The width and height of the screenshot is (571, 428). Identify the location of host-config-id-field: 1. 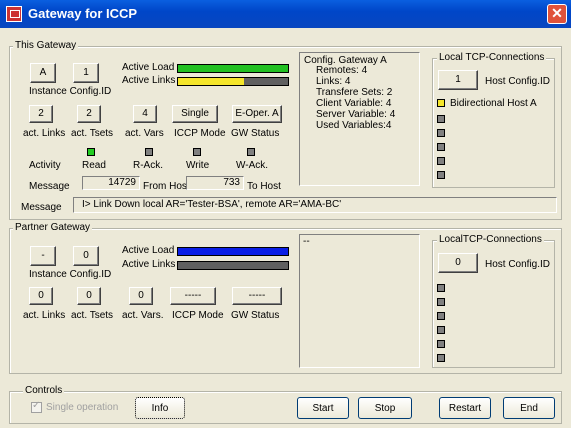
(458, 80).